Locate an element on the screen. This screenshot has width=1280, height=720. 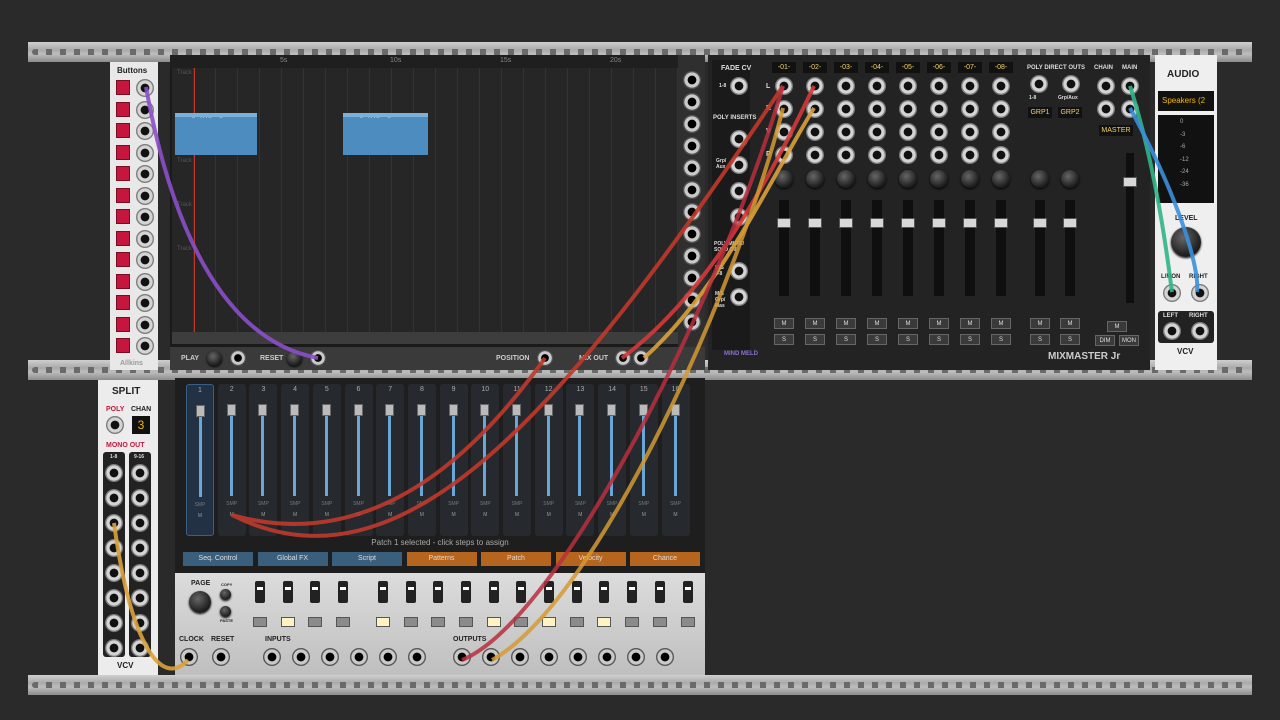
step-column: 5 SMP M is located at coordinates (326, 460).